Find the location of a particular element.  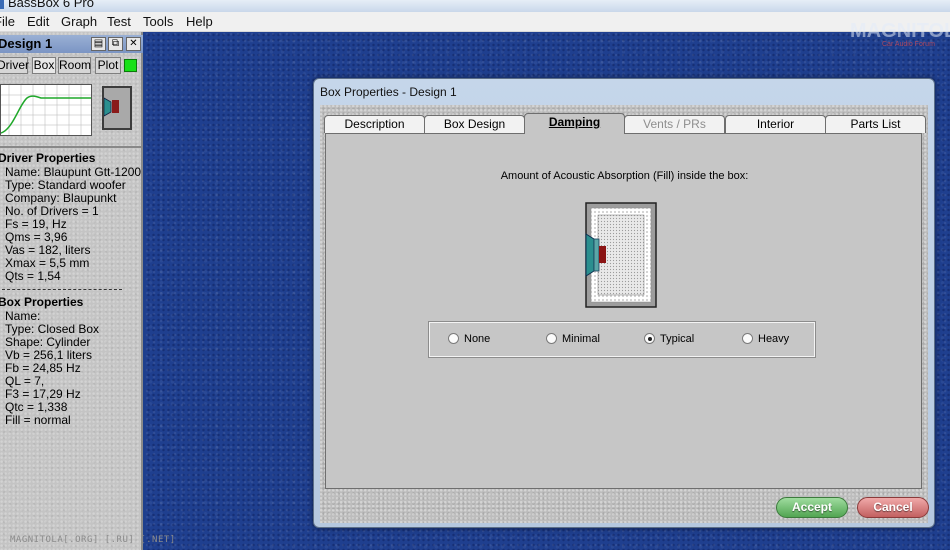

radio-typical-label: Typical is located at coordinates (677, 339).